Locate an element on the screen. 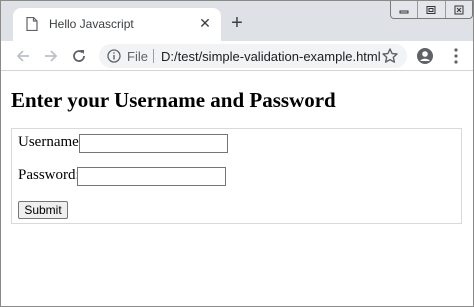 The image size is (474, 307). star-icon is located at coordinates (390, 56).